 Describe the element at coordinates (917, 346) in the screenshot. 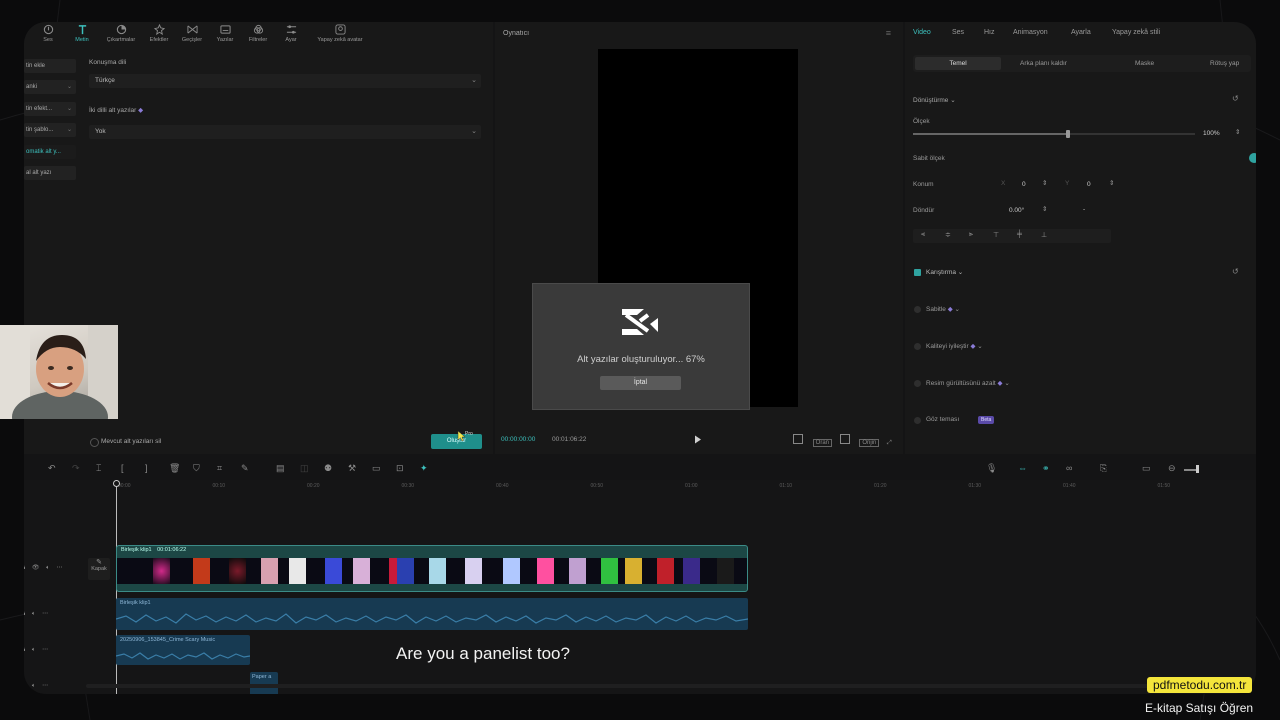

I see `quality-checkbox` at that location.